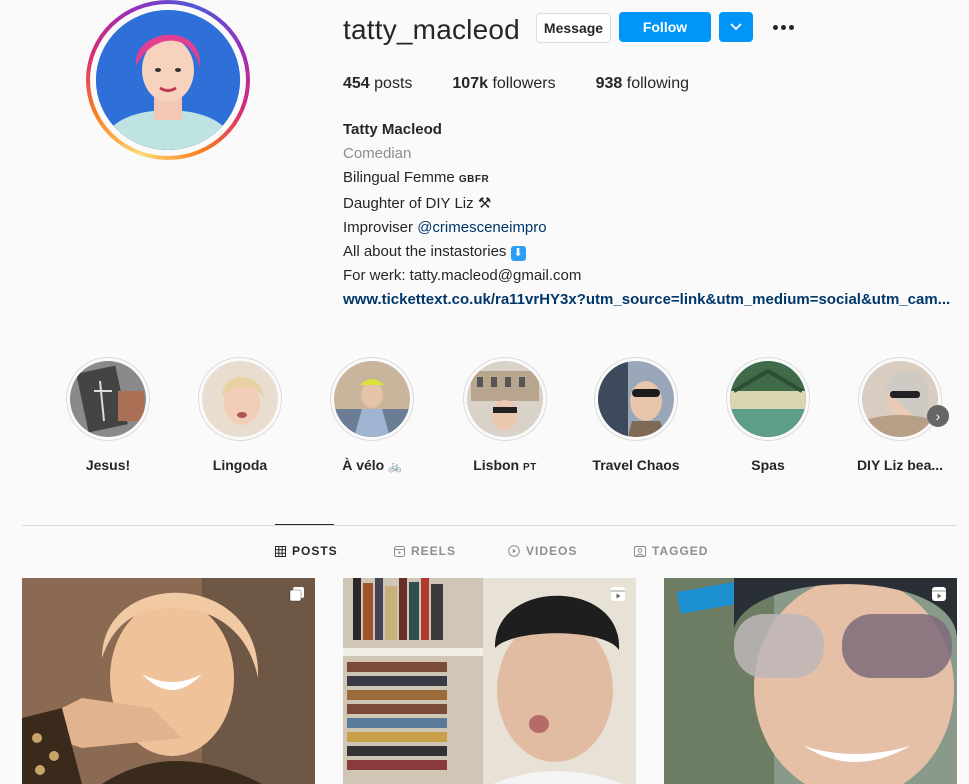 This screenshot has height=784, width=969. Describe the element at coordinates (363, 465) in the screenshot. I see `highlight-label: À vélo` at that location.